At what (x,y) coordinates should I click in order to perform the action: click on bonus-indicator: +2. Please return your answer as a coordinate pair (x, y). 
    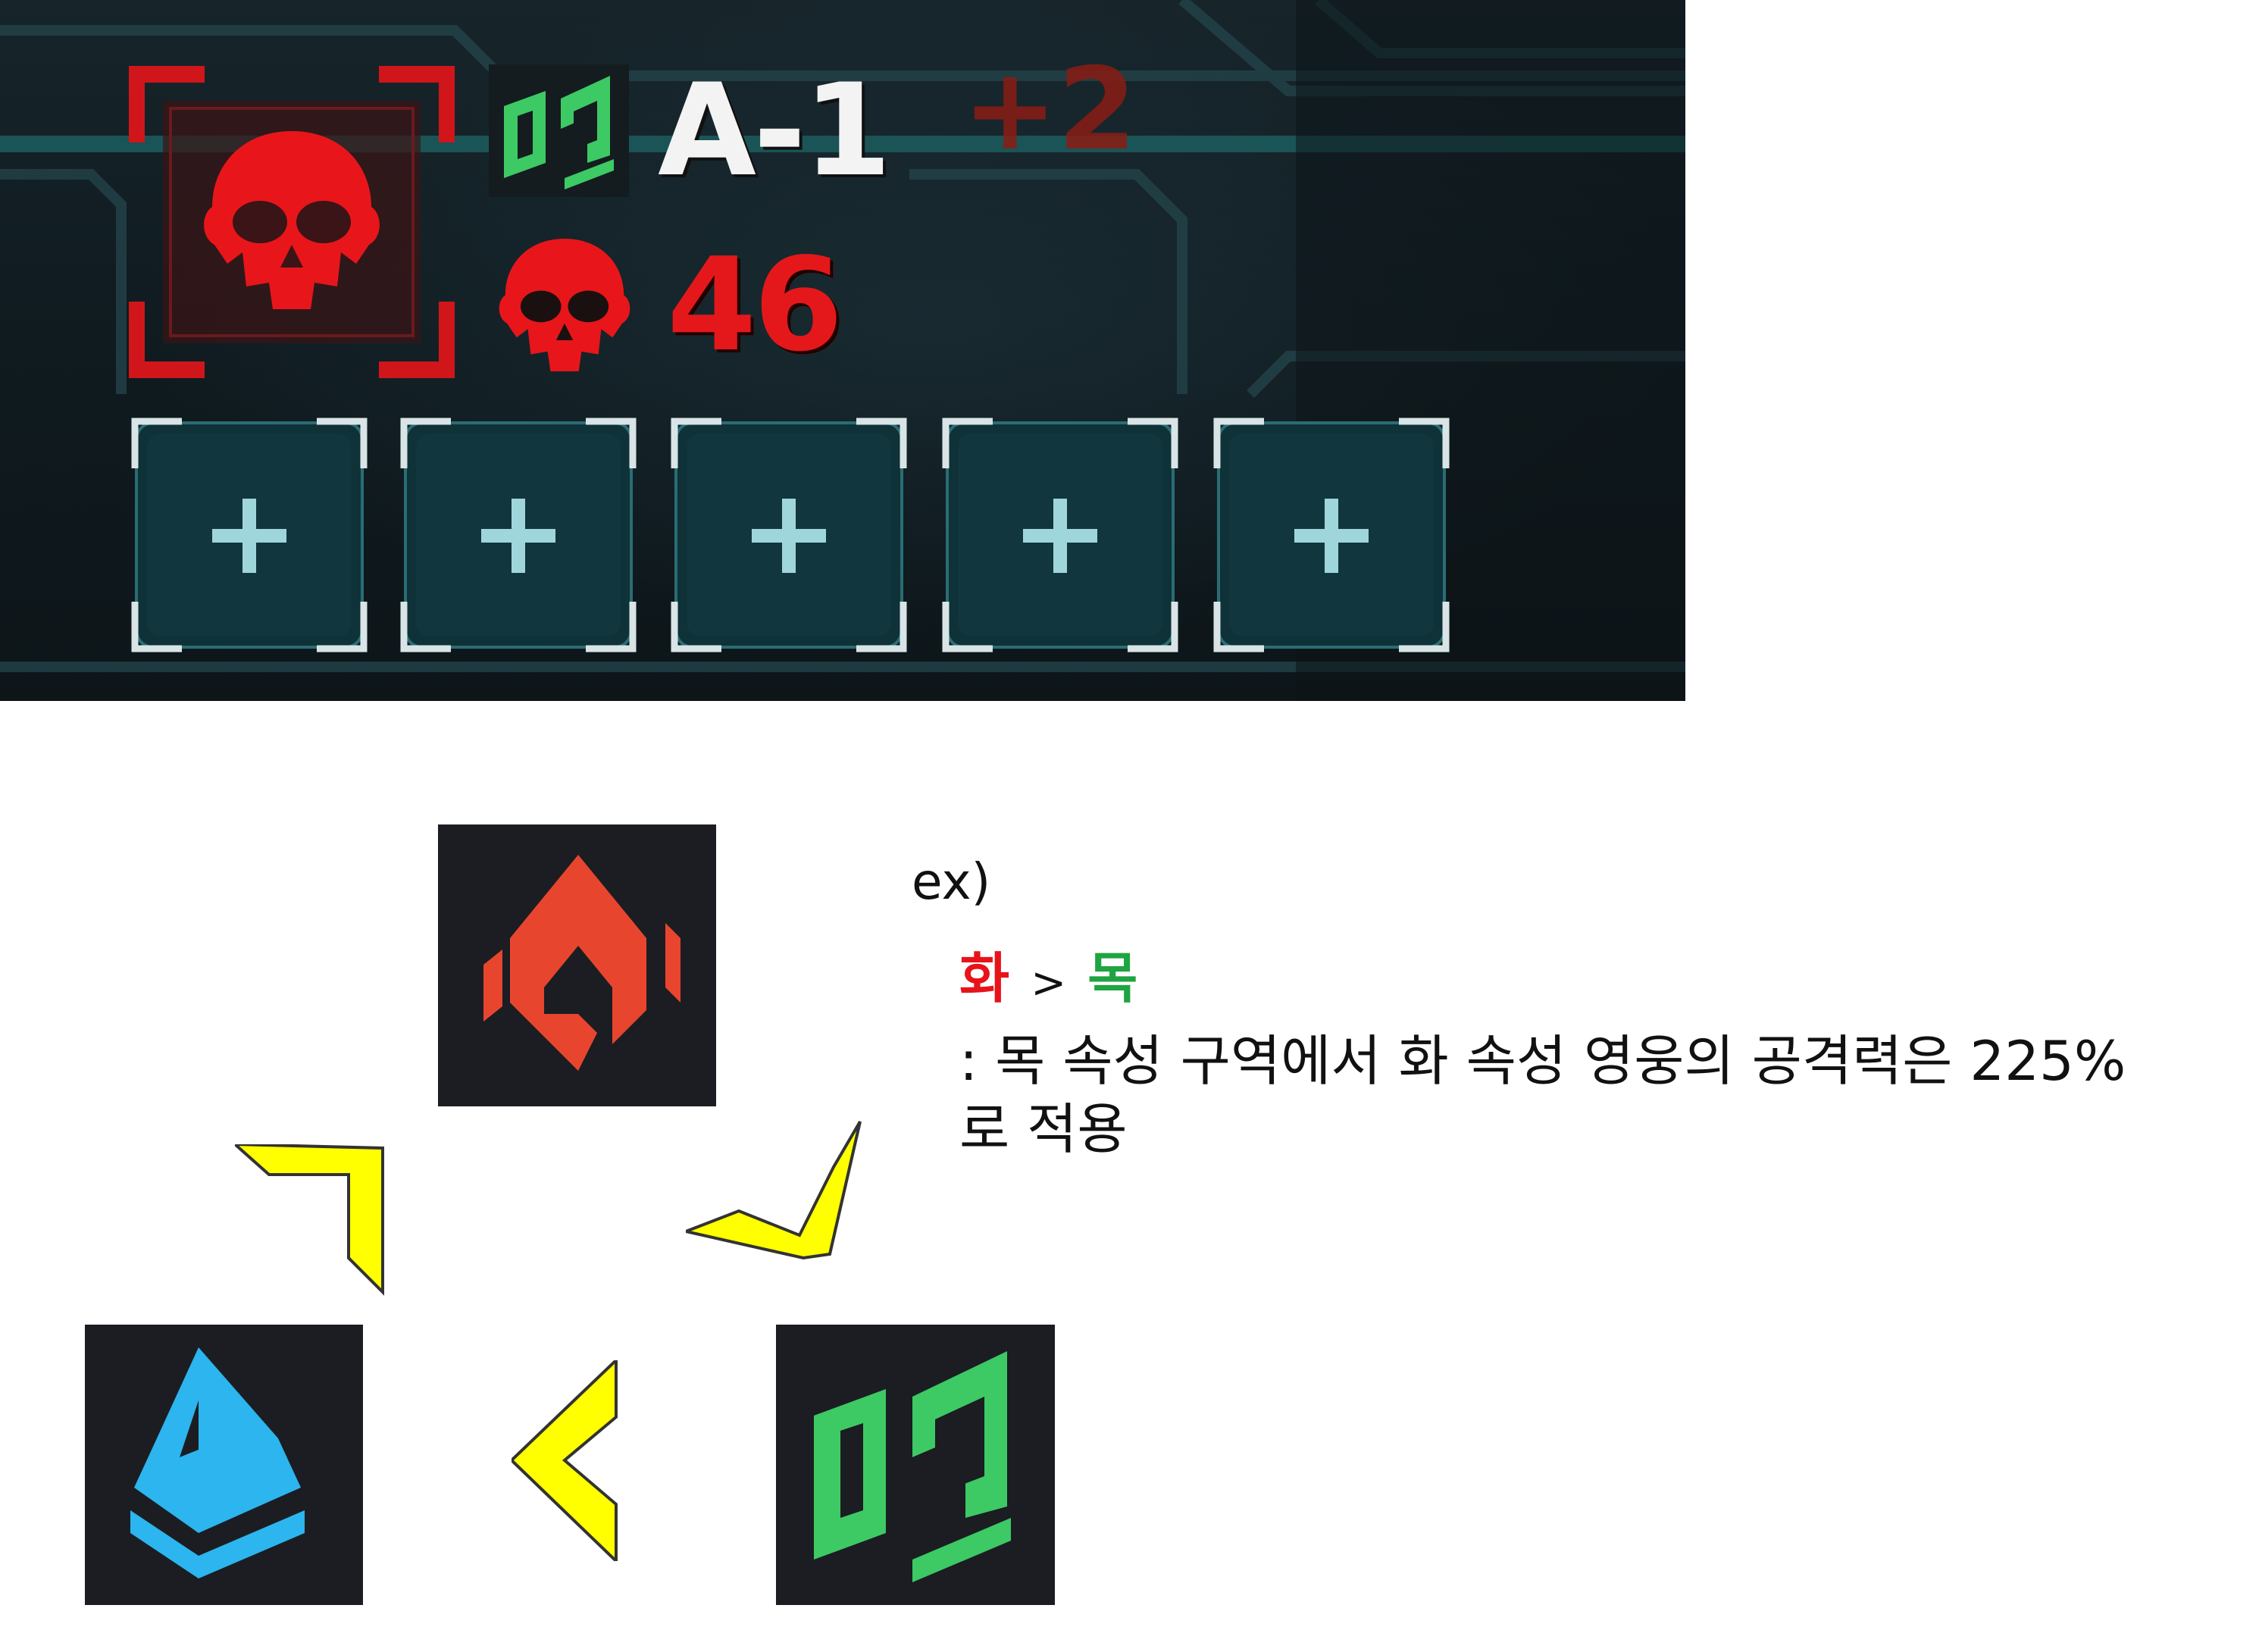
    Looking at the image, I should click on (1050, 110).